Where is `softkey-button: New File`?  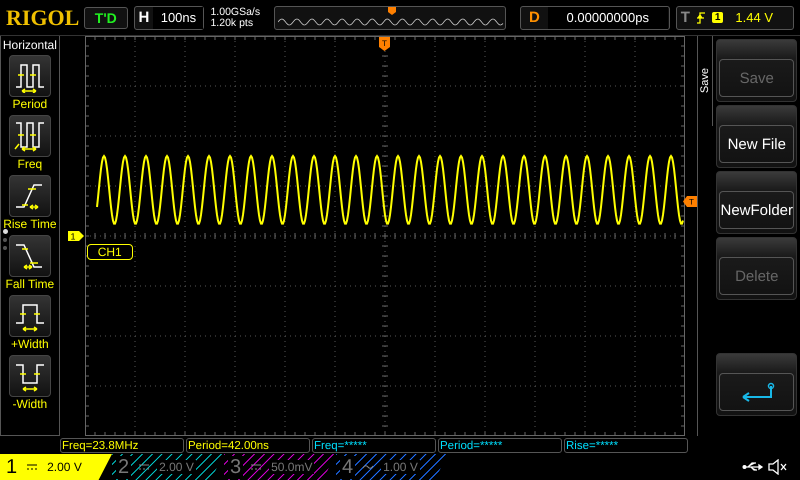 softkey-button: New File is located at coordinates (757, 136).